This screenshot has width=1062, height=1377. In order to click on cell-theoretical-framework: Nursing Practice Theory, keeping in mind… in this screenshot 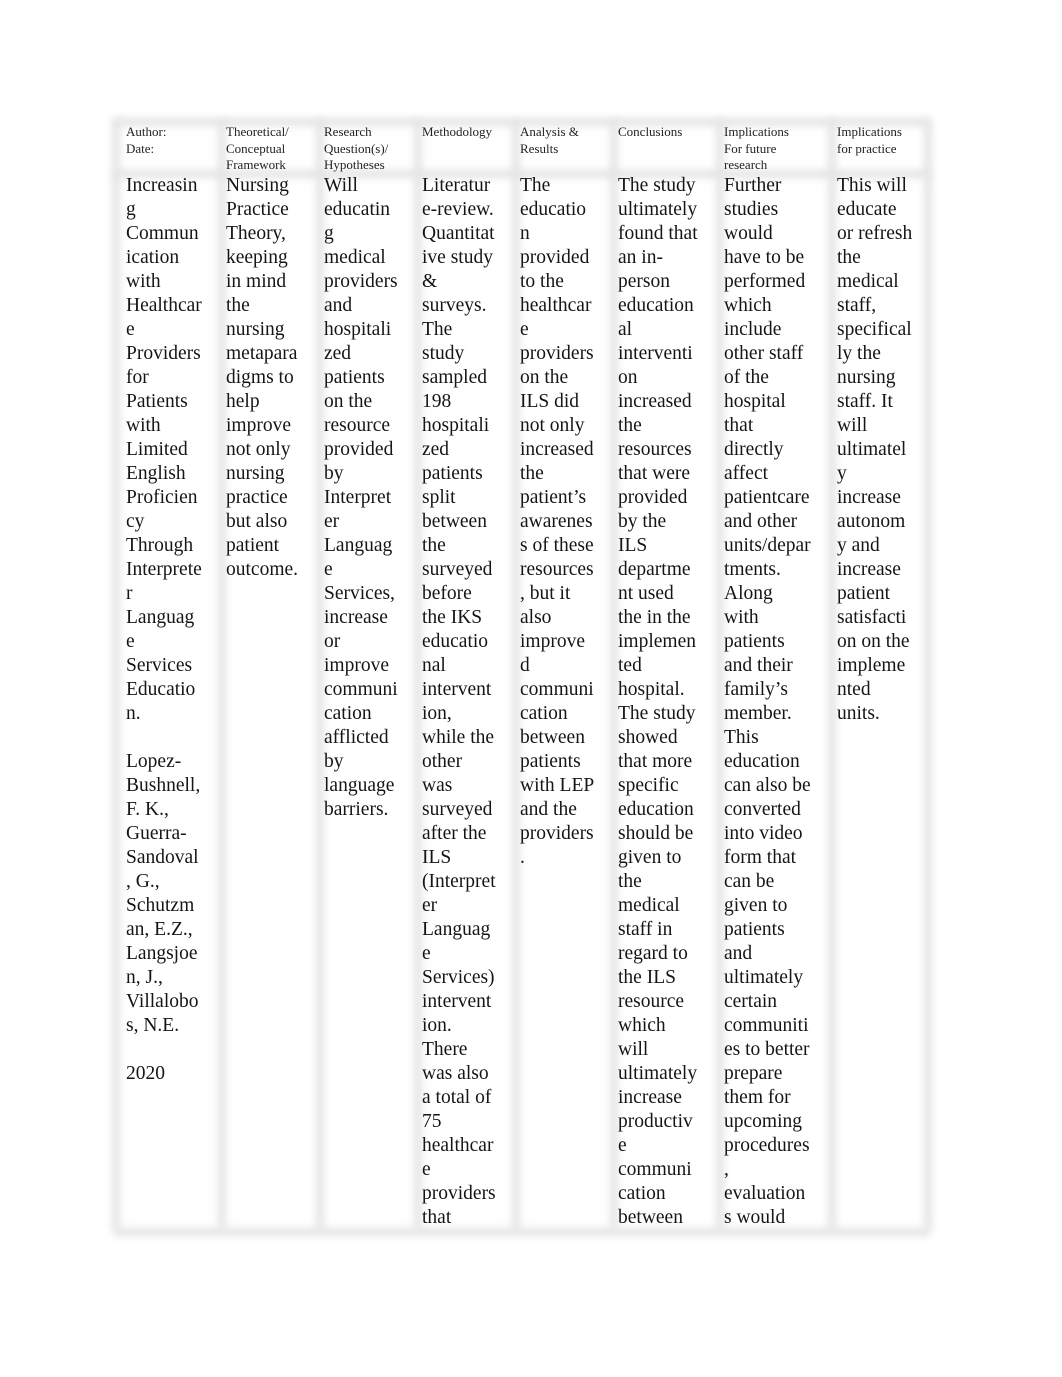, I will do `click(262, 377)`.